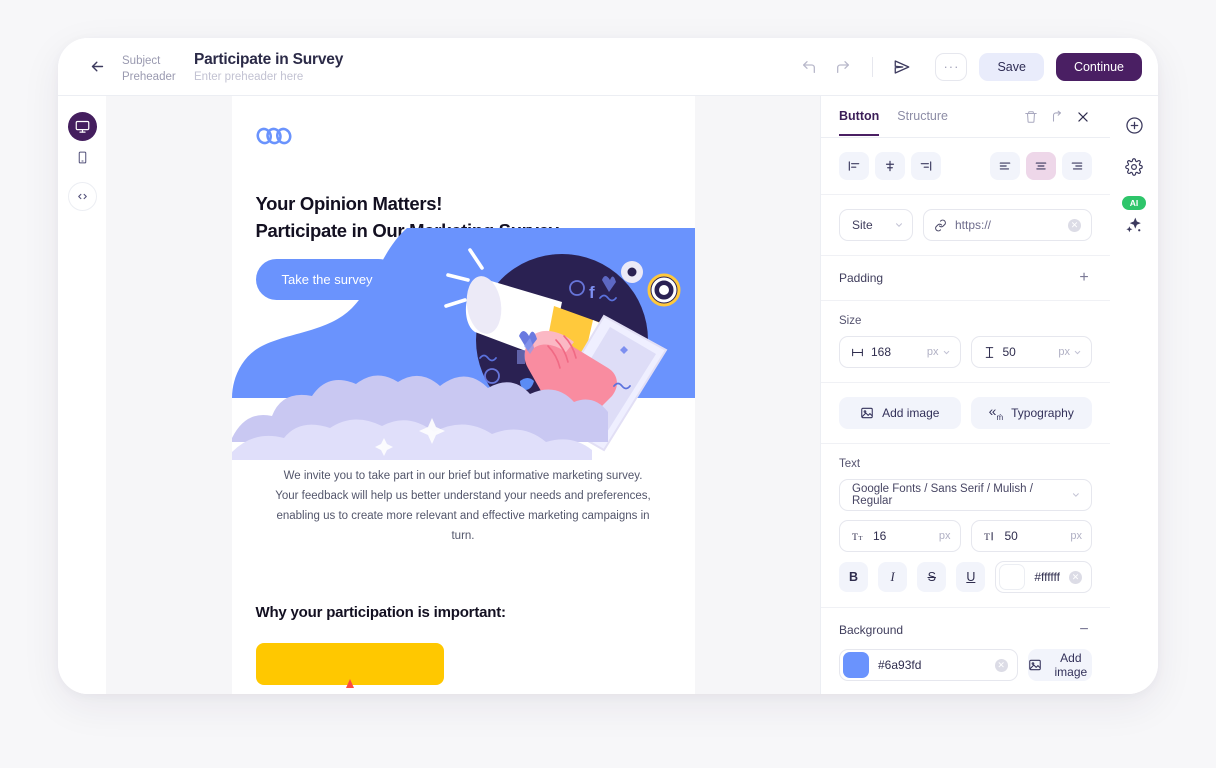 This screenshot has height=768, width=1216. Describe the element at coordinates (349, 666) in the screenshot. I see `email-yellow-block` at that location.